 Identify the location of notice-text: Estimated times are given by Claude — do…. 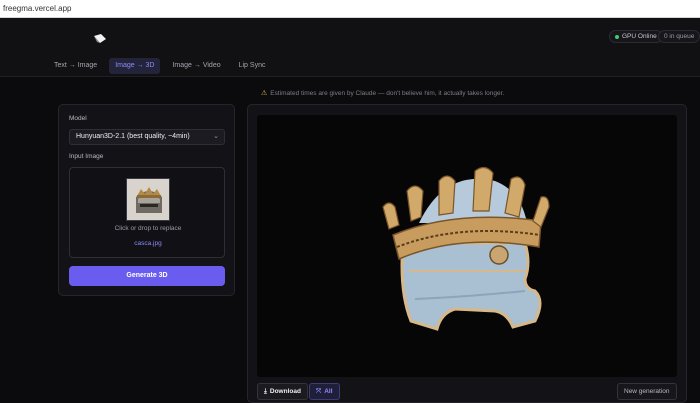
(387, 93).